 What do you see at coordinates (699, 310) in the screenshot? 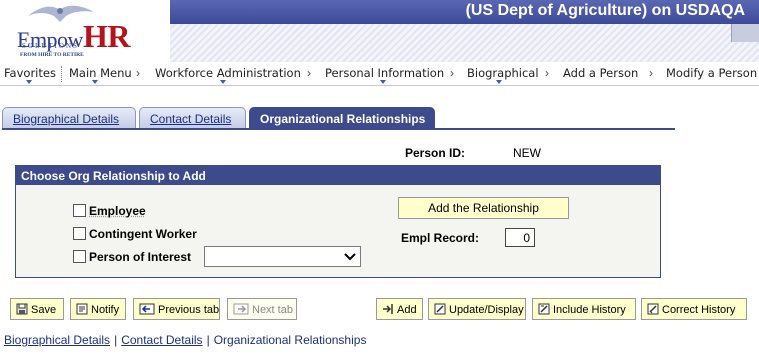
I see `correct-history-label: Correct History` at bounding box center [699, 310].